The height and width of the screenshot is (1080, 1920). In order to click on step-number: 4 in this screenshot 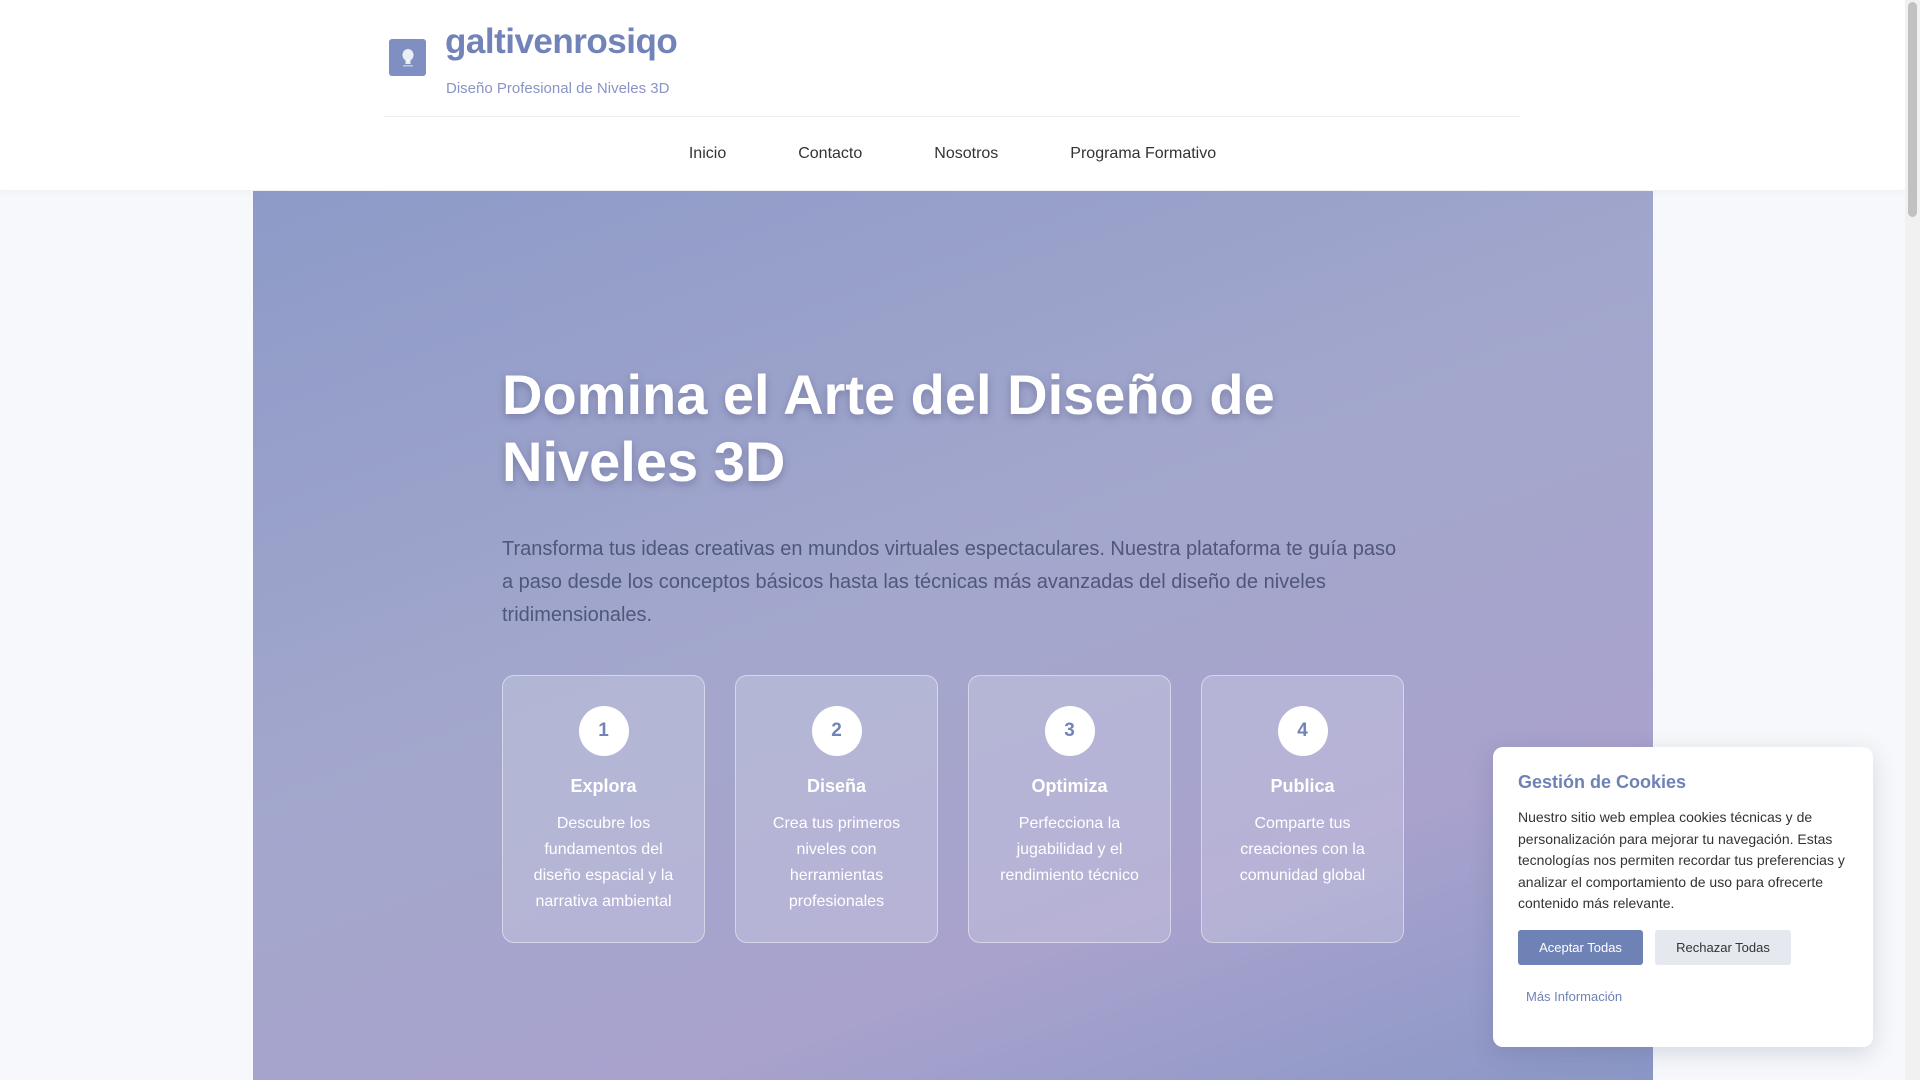, I will do `click(1302, 731)`.